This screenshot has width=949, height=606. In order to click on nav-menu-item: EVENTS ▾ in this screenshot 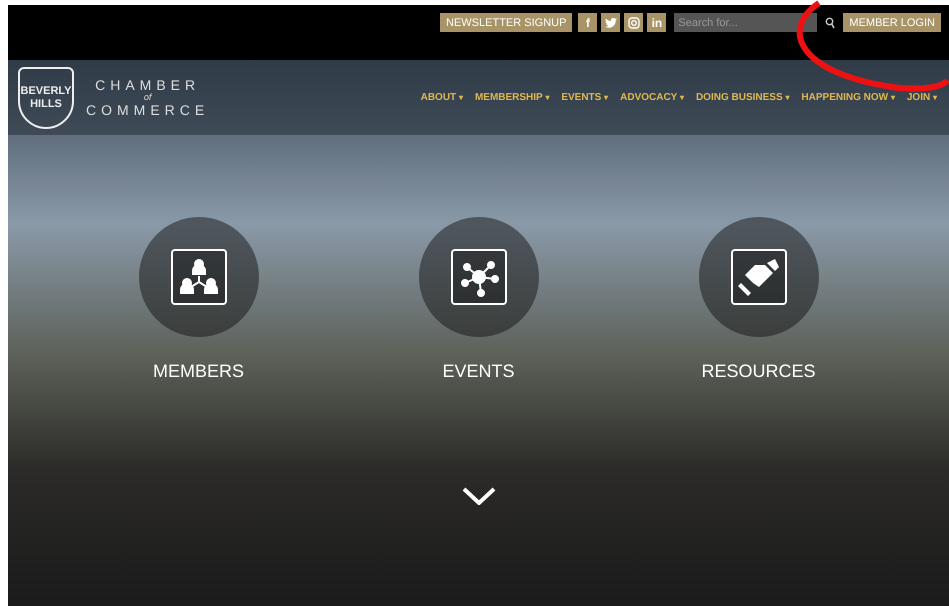, I will do `click(584, 97)`.